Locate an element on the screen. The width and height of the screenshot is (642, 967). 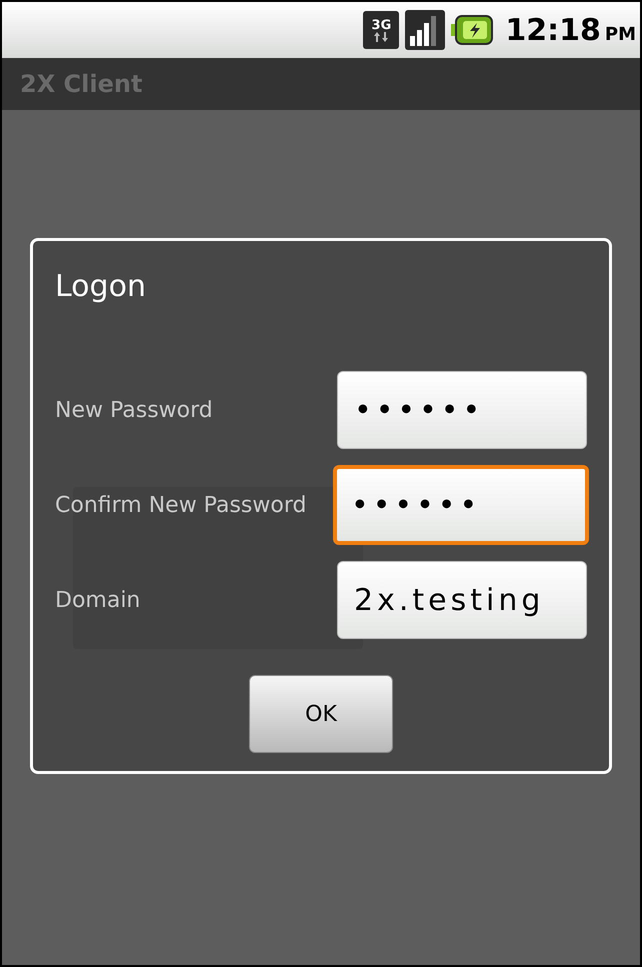
network-label: 3G is located at coordinates (382, 25).